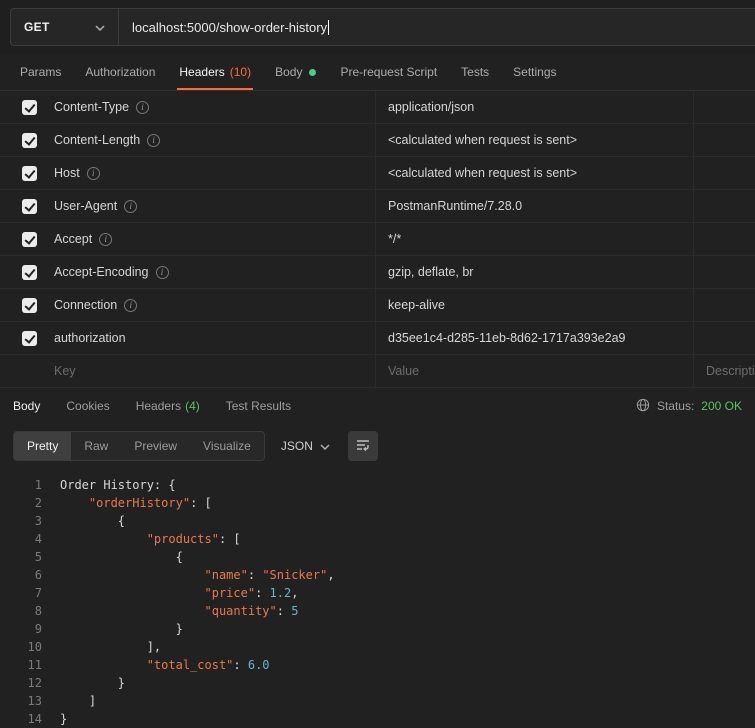  Describe the element at coordinates (188, 575) in the screenshot. I see `code-content: "name": "Snicker",` at that location.